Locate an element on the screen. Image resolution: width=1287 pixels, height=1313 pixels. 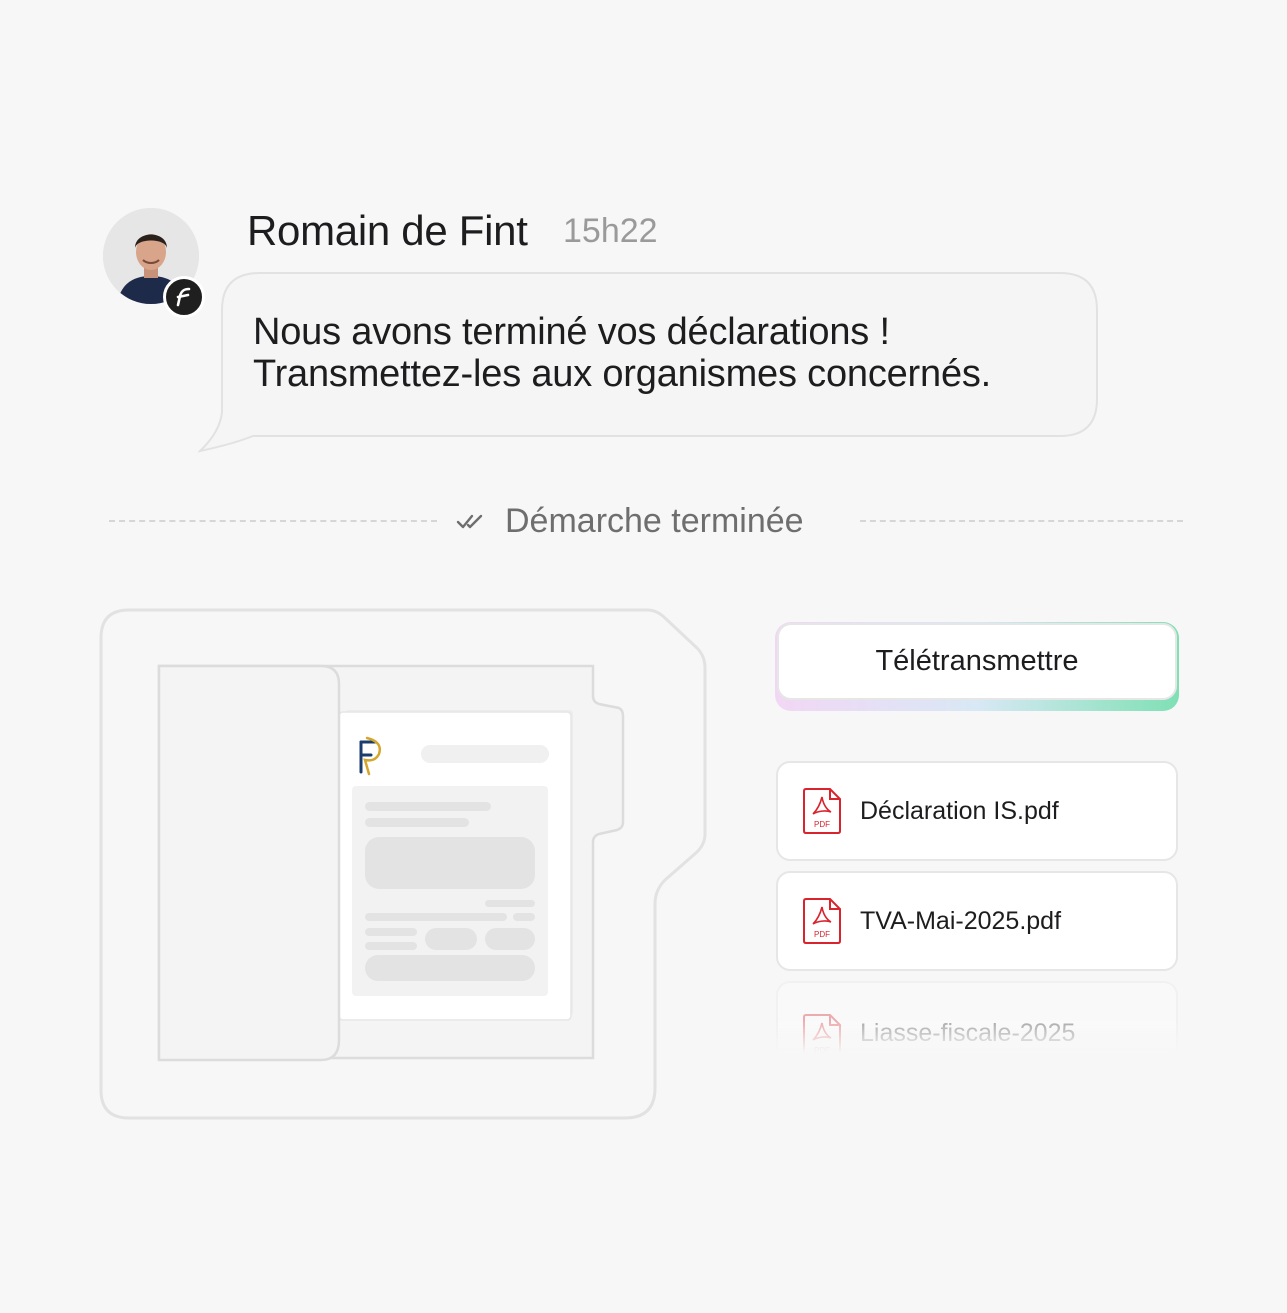
file-name: Déclaration IS.pdf is located at coordinates (959, 810).